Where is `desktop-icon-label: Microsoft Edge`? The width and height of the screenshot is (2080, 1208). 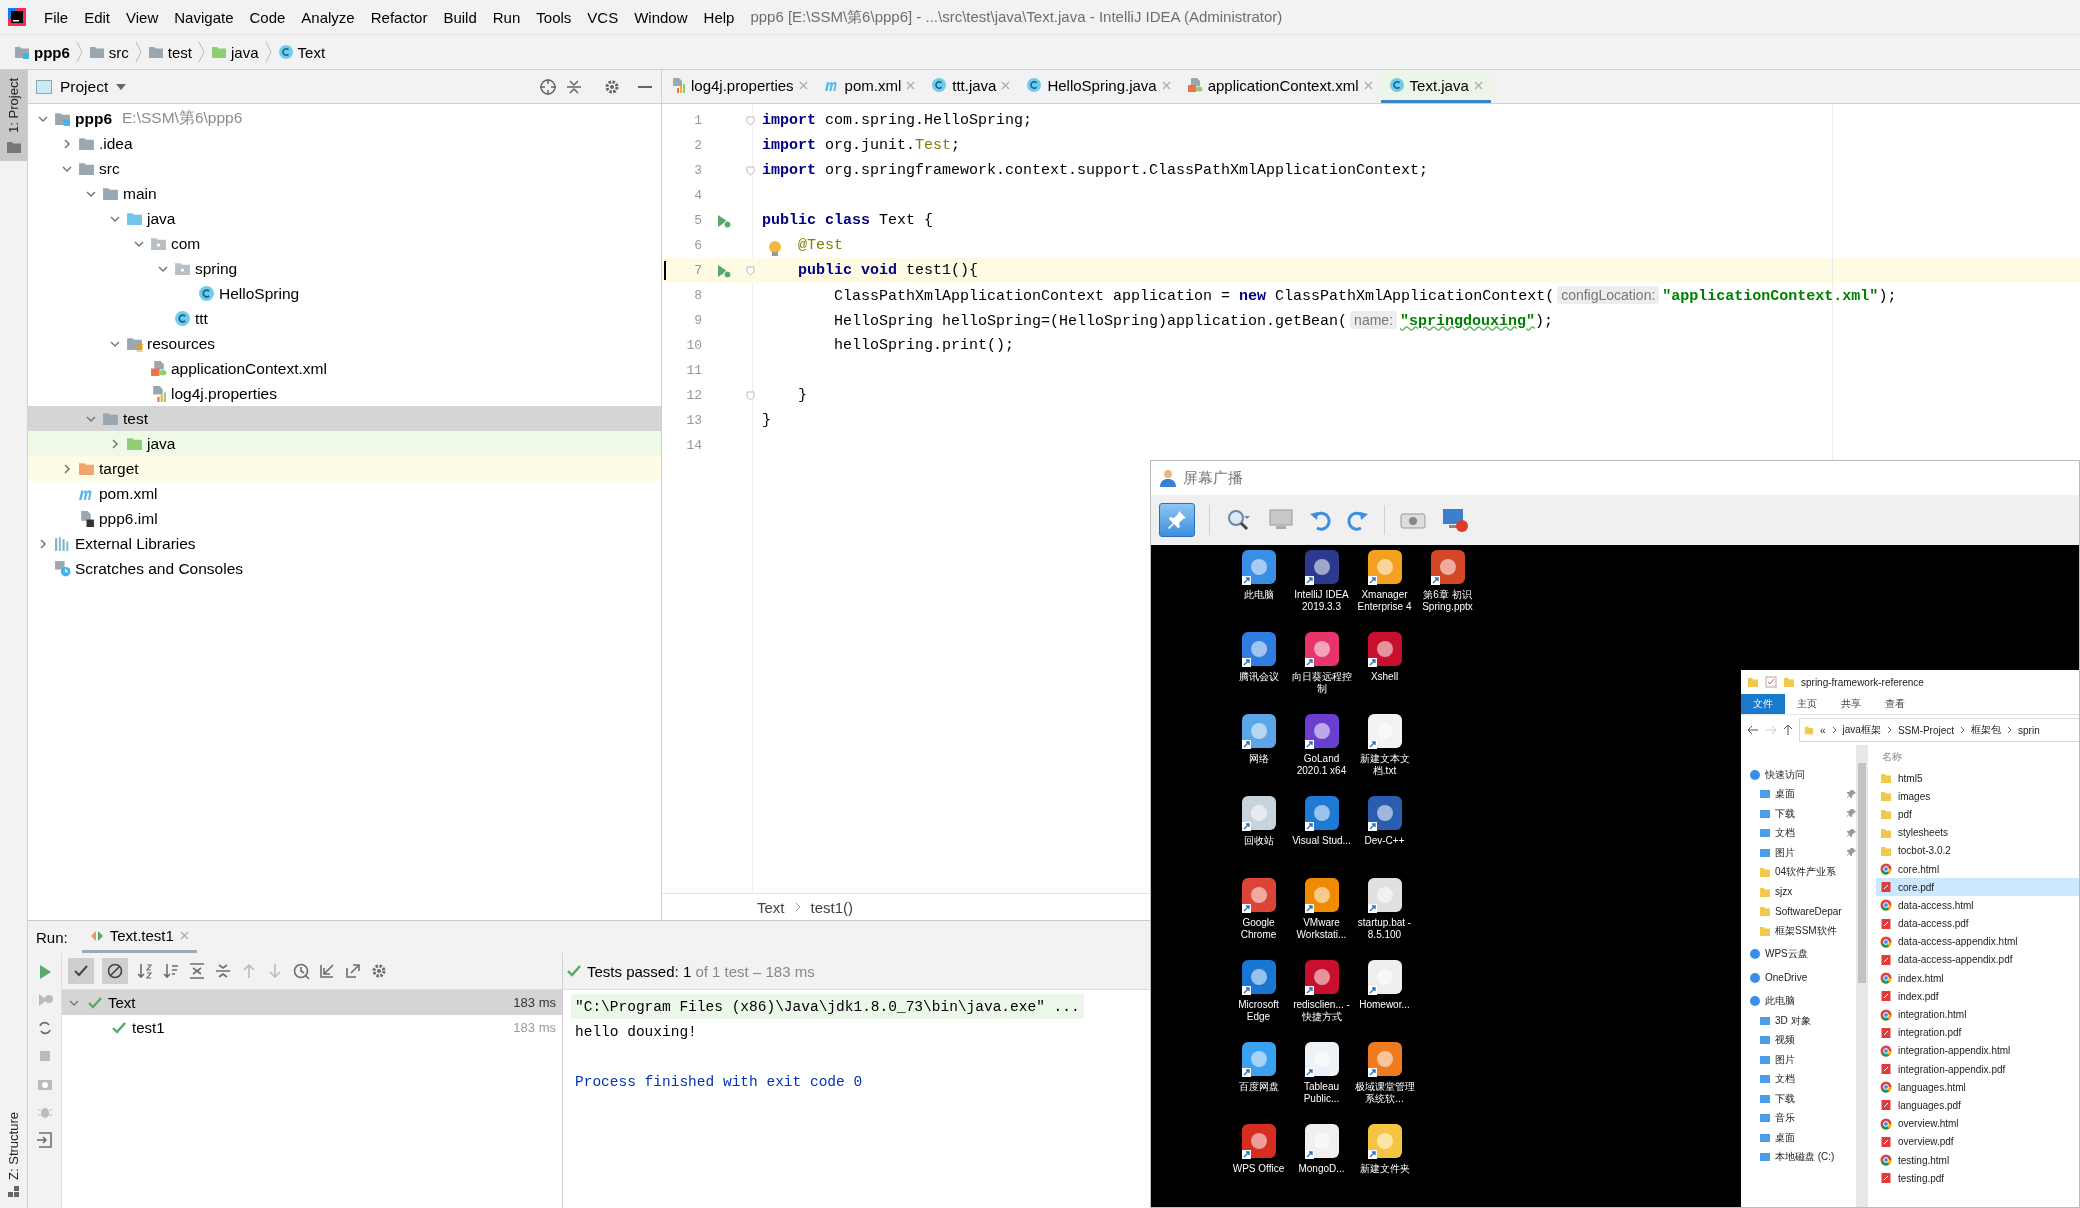
desktop-icon-label: Microsoft Edge is located at coordinates (1258, 1011).